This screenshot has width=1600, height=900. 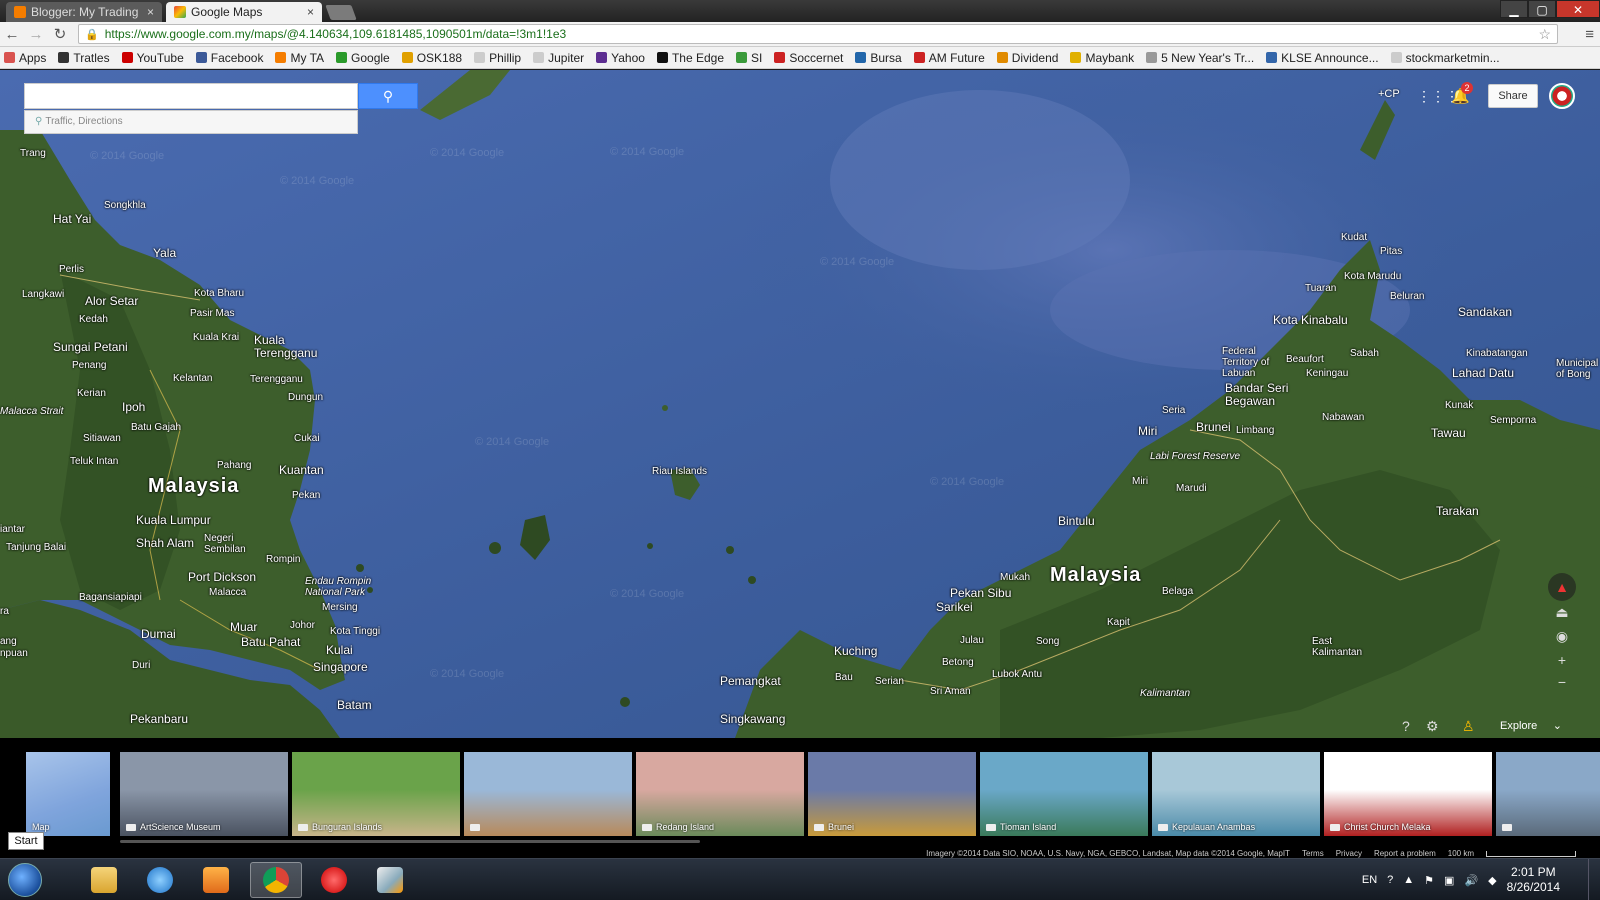 I want to click on map-label: Singapore, so click(x=340, y=667).